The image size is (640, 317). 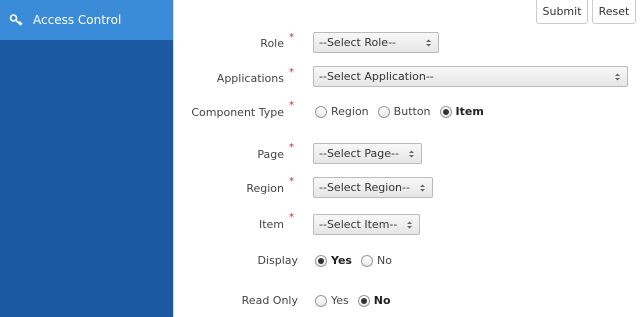 What do you see at coordinates (277, 260) in the screenshot?
I see `display-label: Display` at bounding box center [277, 260].